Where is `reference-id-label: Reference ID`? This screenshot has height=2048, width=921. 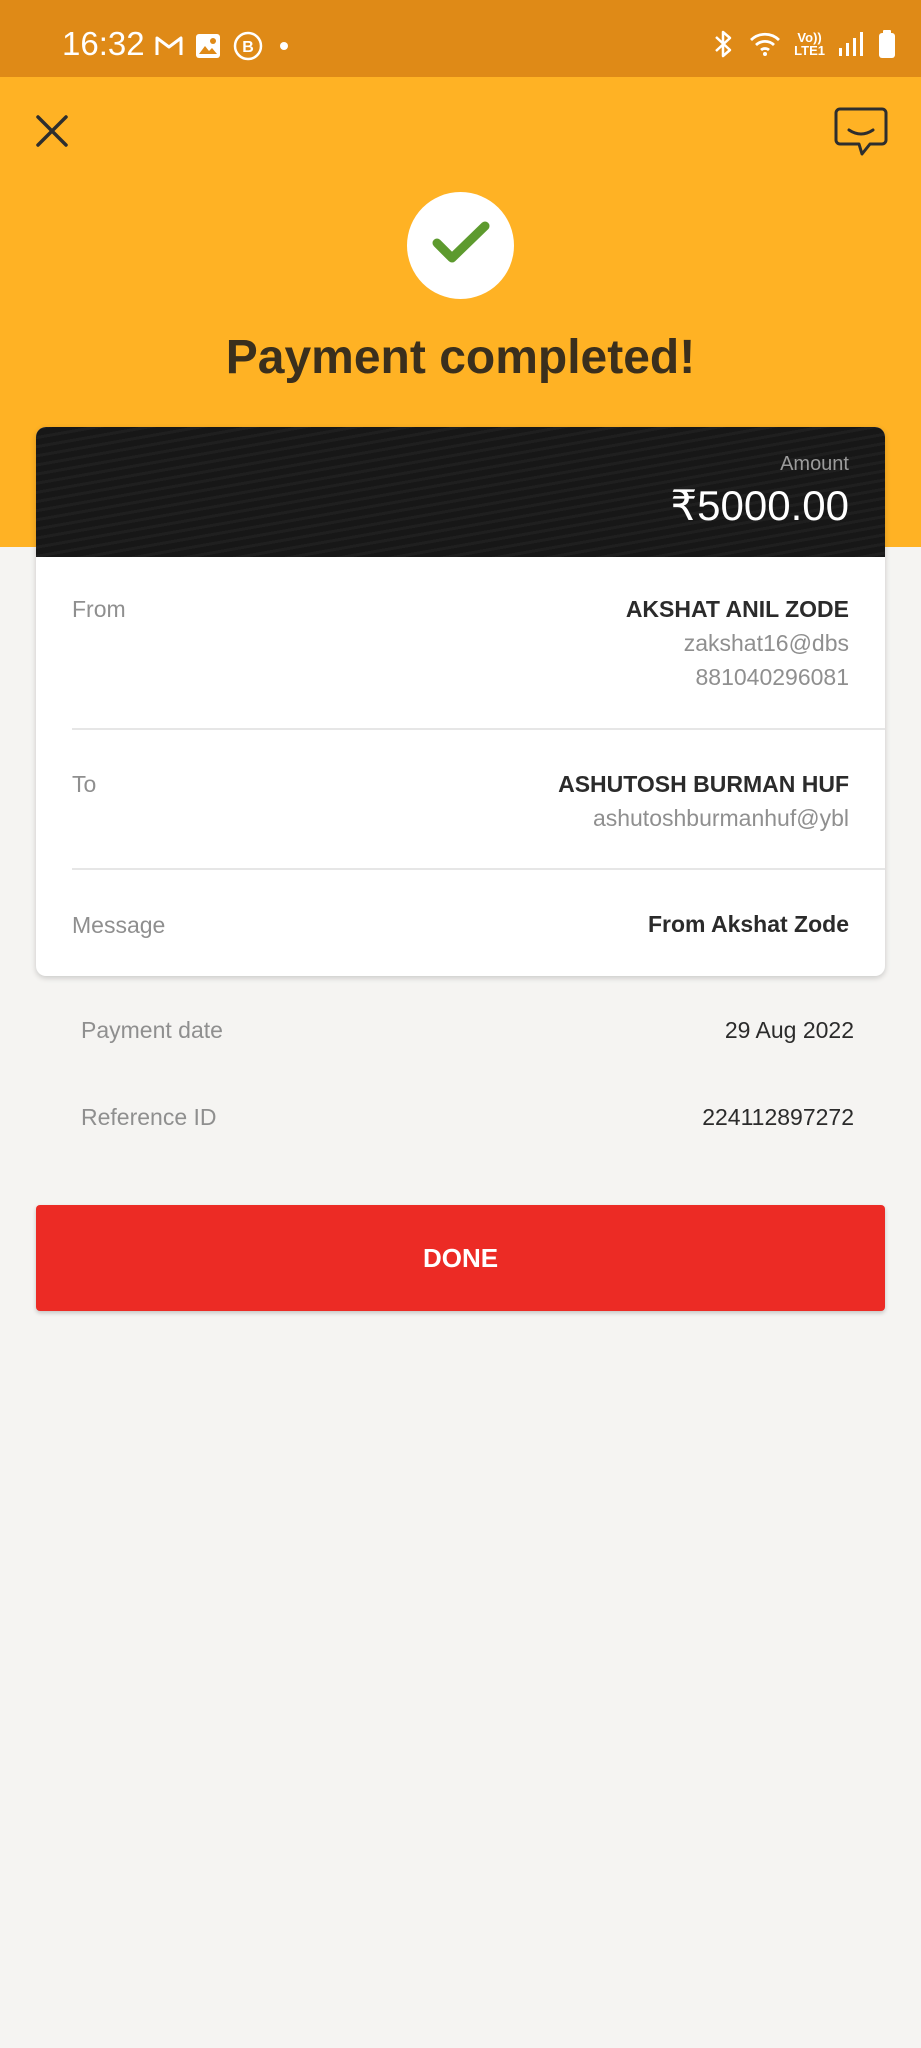 reference-id-label: Reference ID is located at coordinates (149, 1117).